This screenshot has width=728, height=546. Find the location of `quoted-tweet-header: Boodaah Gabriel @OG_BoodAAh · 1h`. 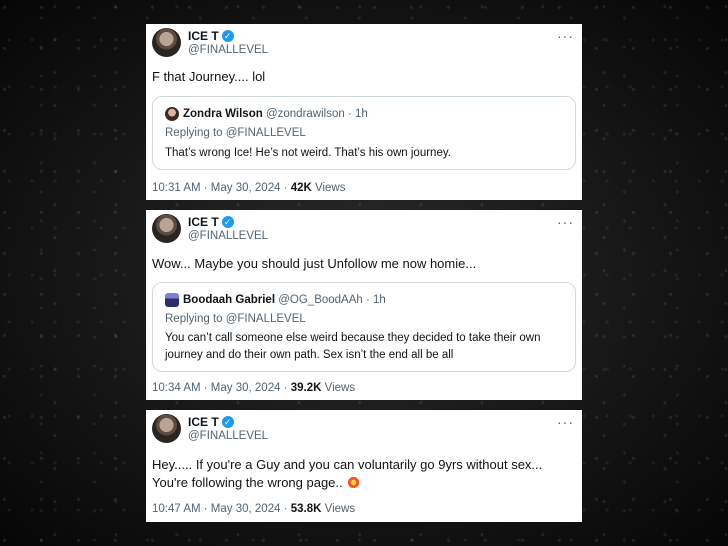

quoted-tweet-header: Boodaah Gabriel @OG_BoodAAh · 1h is located at coordinates (284, 300).